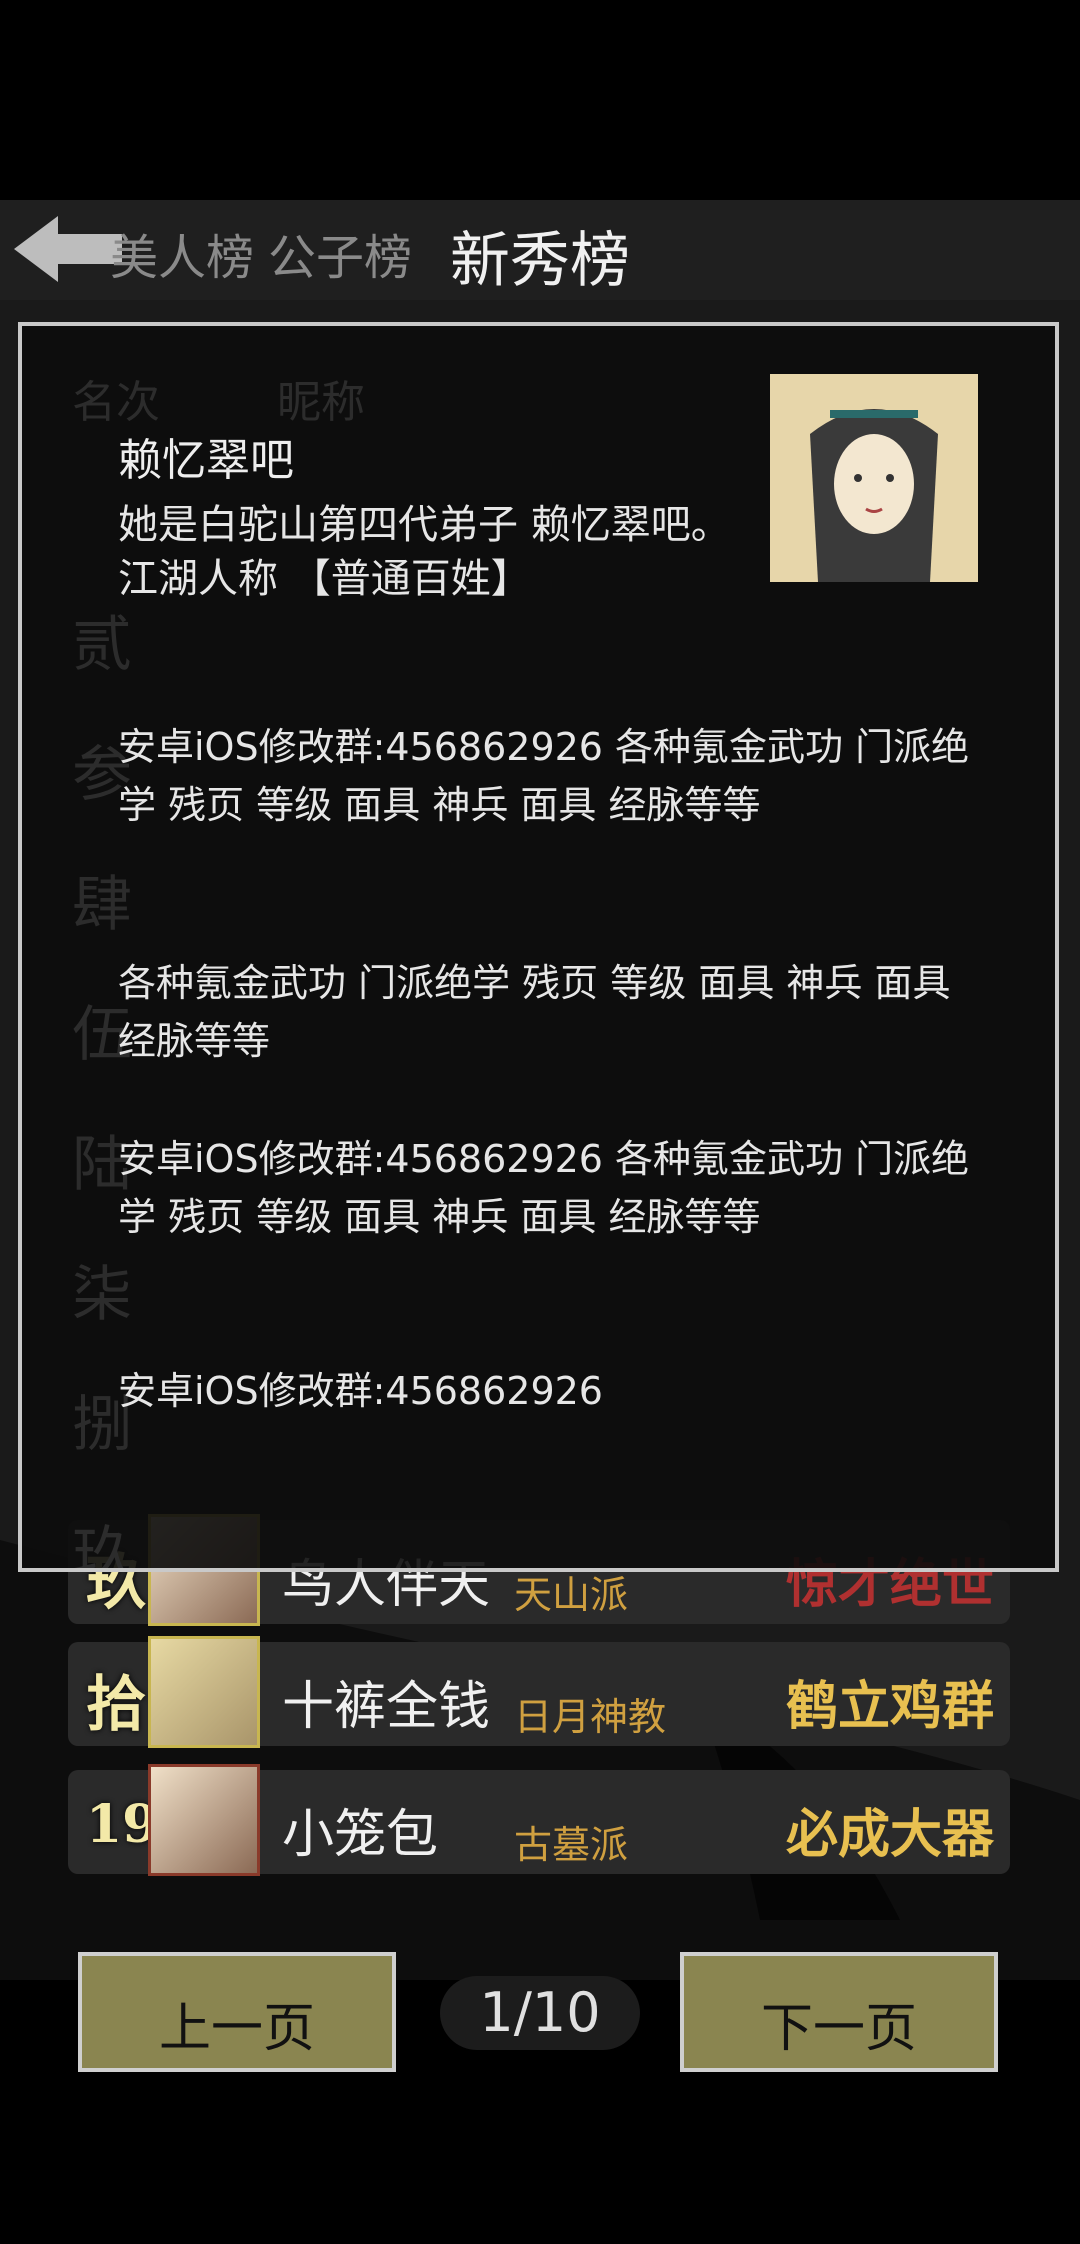 The height and width of the screenshot is (2244, 1080). I want to click on ranking-row: 19 小笼包 古墓派 必成大器, so click(539, 1820).